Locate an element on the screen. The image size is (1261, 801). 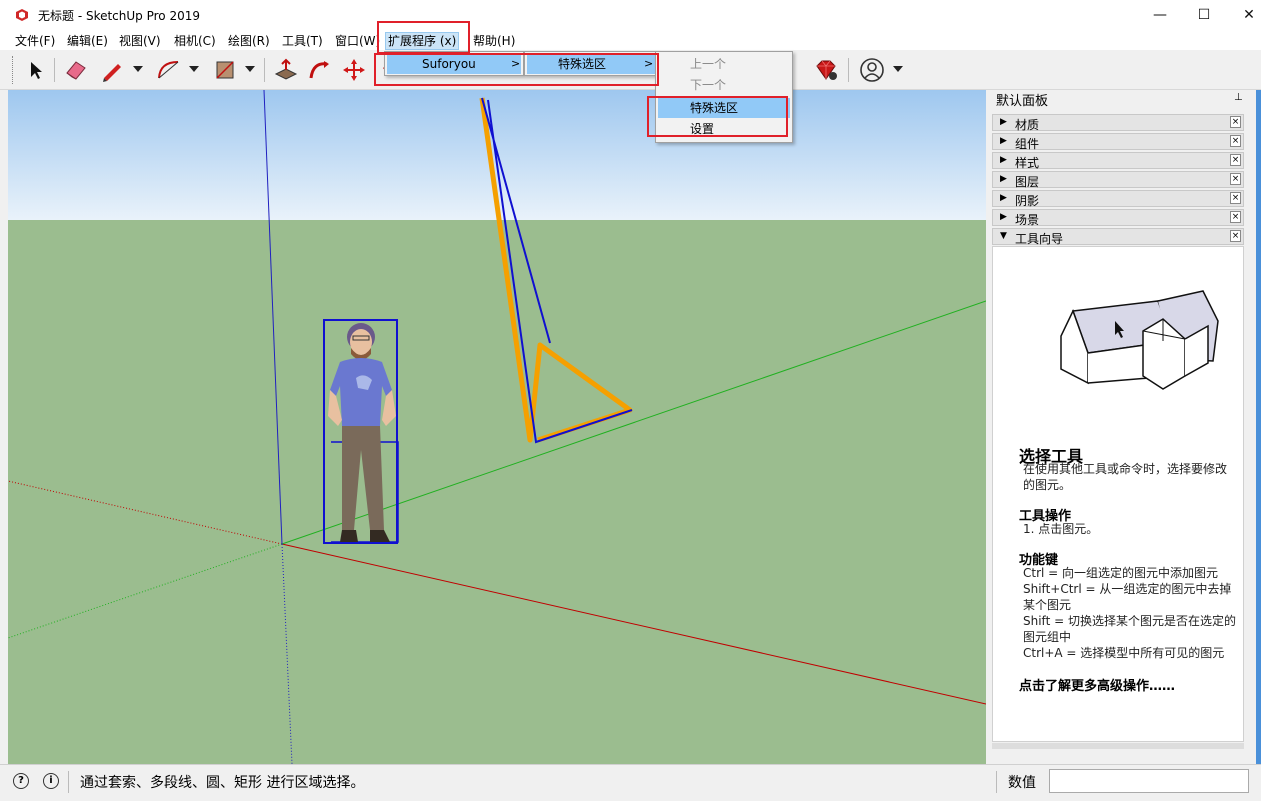
ruby-gem-icon is located at coordinates (826, 70).